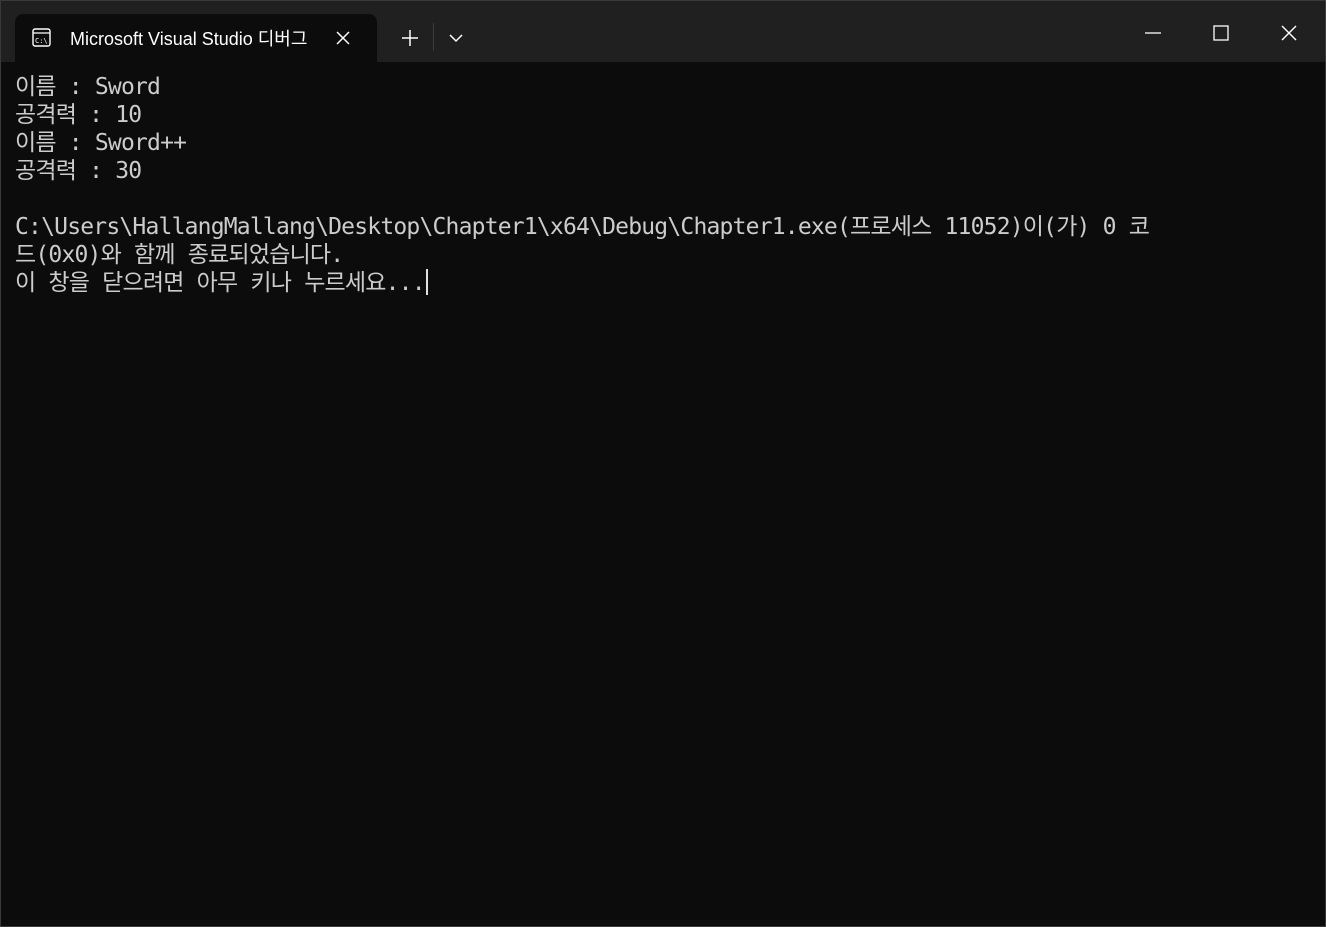 This screenshot has height=927, width=1326. I want to click on close-tab-icon, so click(343, 38).